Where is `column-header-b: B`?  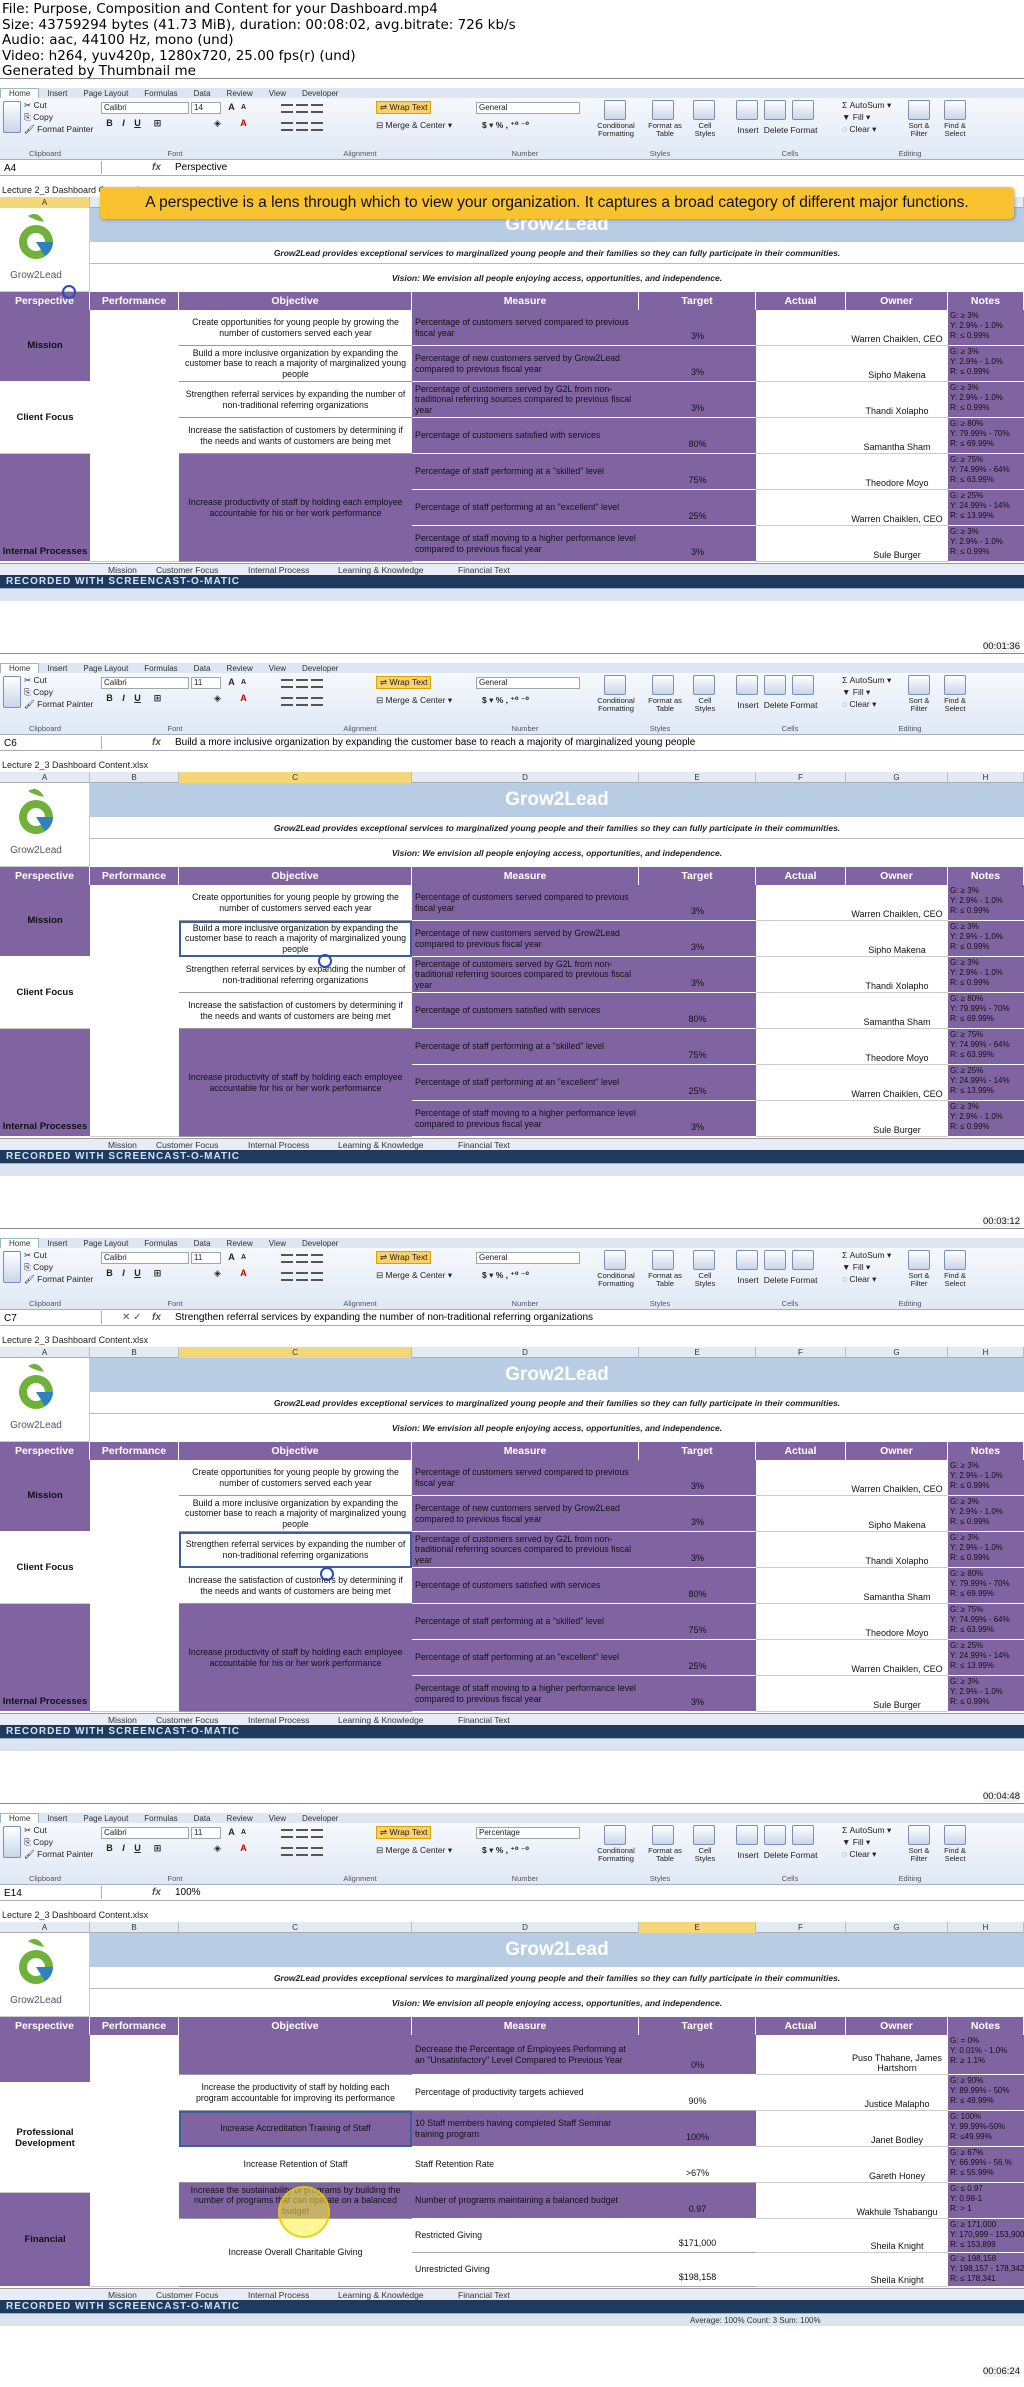
column-header-b: B is located at coordinates (134, 1352).